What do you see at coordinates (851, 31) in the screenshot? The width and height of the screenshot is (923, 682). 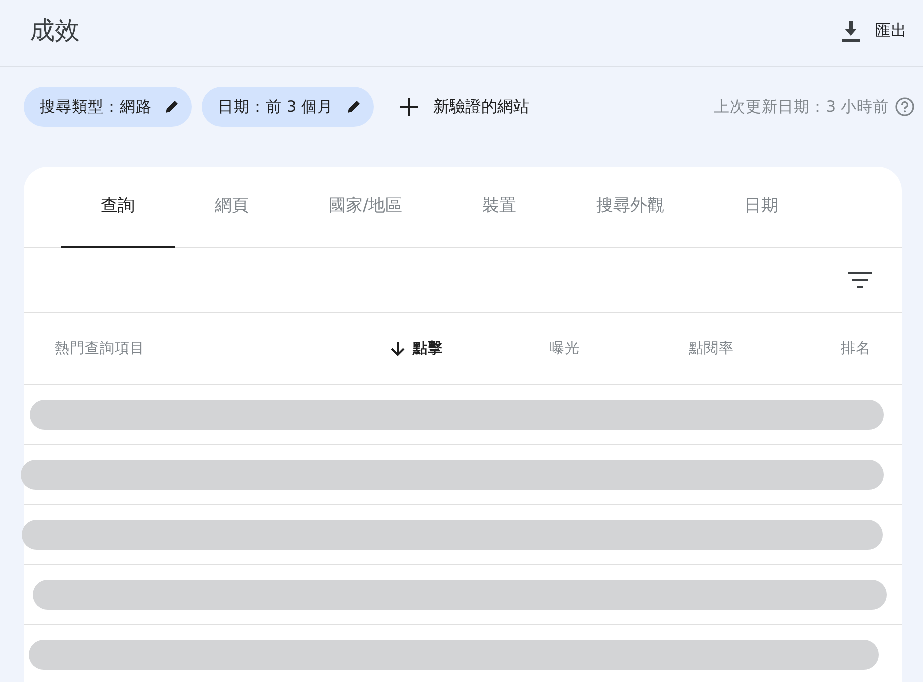 I see `download-icon` at bounding box center [851, 31].